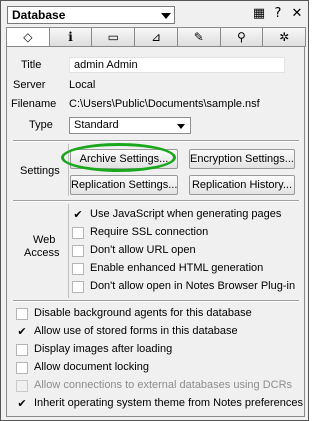 This screenshot has width=320, height=421. I want to click on checkbox-require-ssl, so click(78, 233).